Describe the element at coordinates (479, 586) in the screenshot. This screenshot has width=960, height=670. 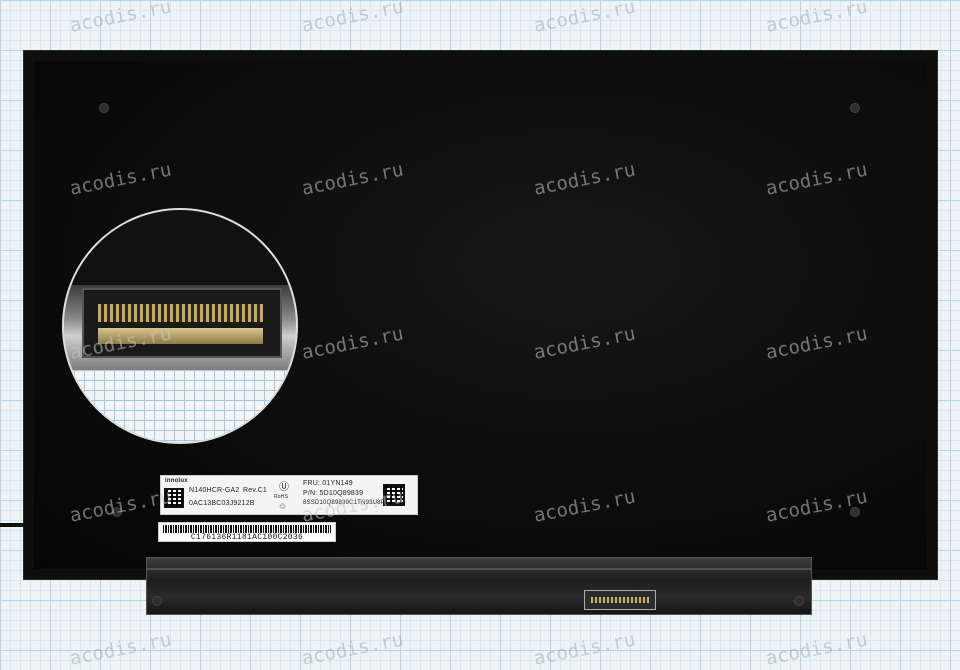
I see `flex-cable-tape` at that location.